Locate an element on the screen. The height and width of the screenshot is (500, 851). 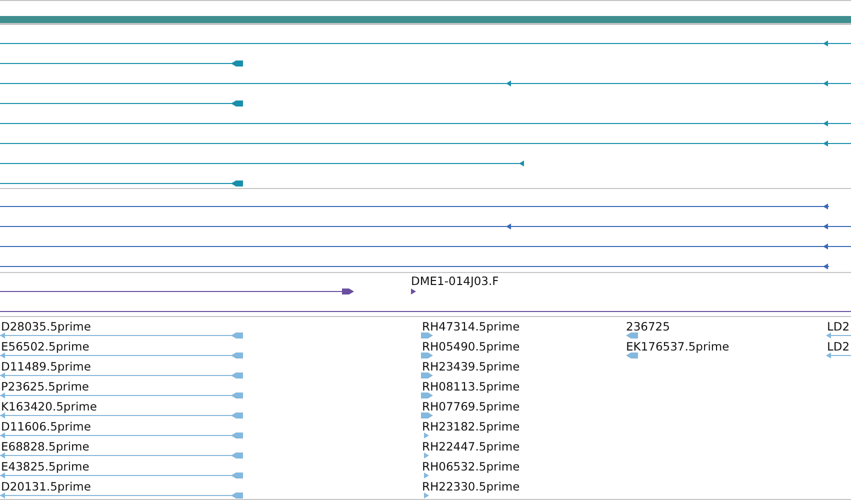
feature-label: 236725 is located at coordinates (648, 327).